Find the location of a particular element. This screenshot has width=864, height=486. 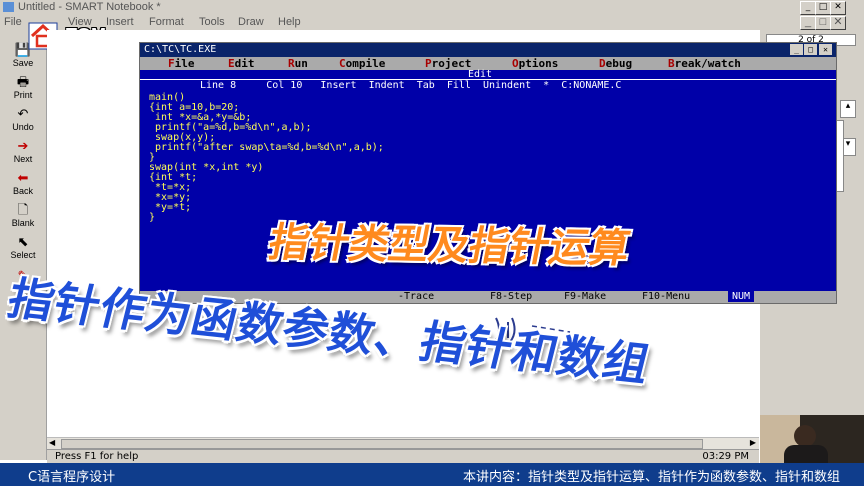

menu-draw: Draw is located at coordinates (251, 22).